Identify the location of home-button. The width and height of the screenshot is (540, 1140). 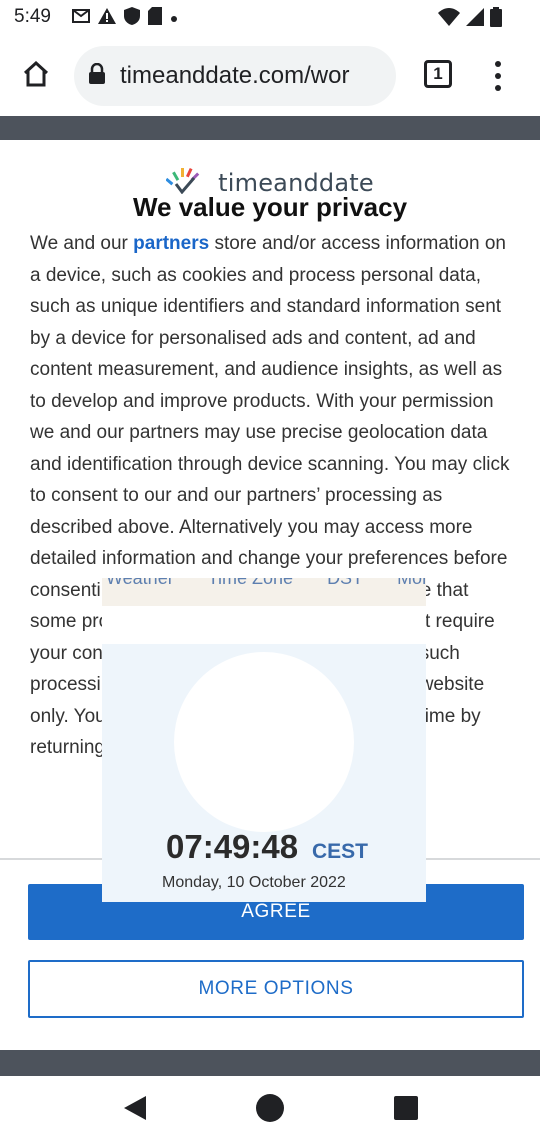
(36, 76).